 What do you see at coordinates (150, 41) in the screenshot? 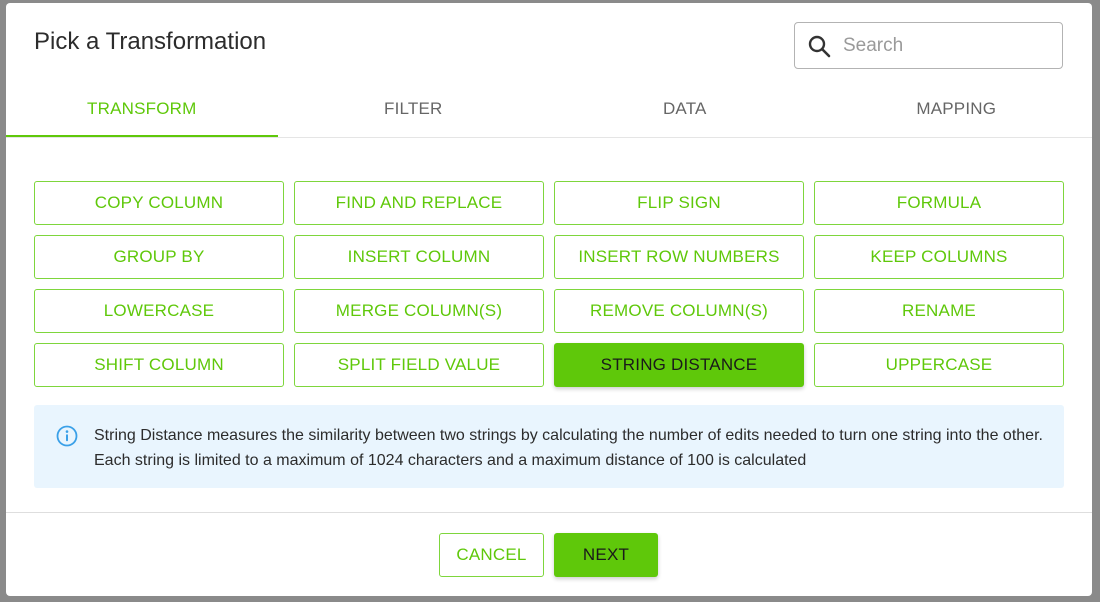
I see `dialog-title: Pick a Transformation` at bounding box center [150, 41].